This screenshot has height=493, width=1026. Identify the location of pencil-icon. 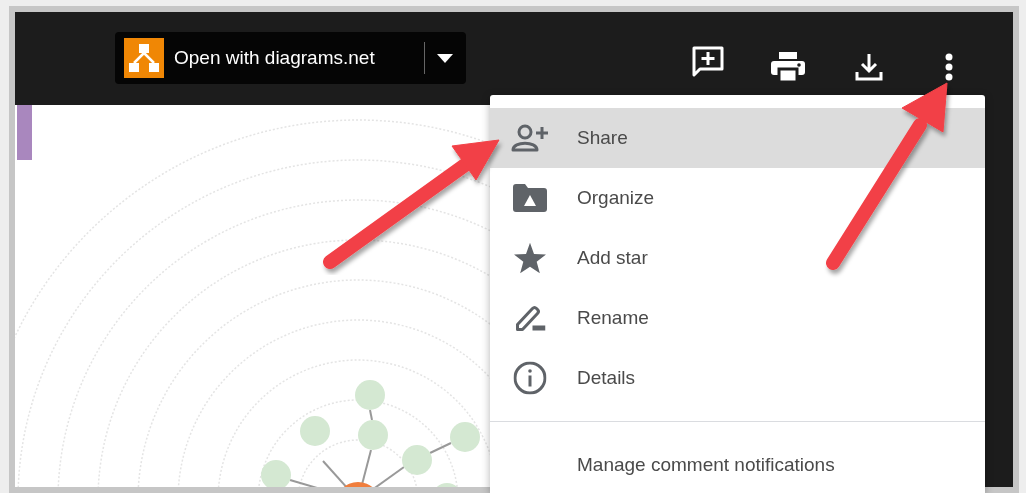
(530, 318).